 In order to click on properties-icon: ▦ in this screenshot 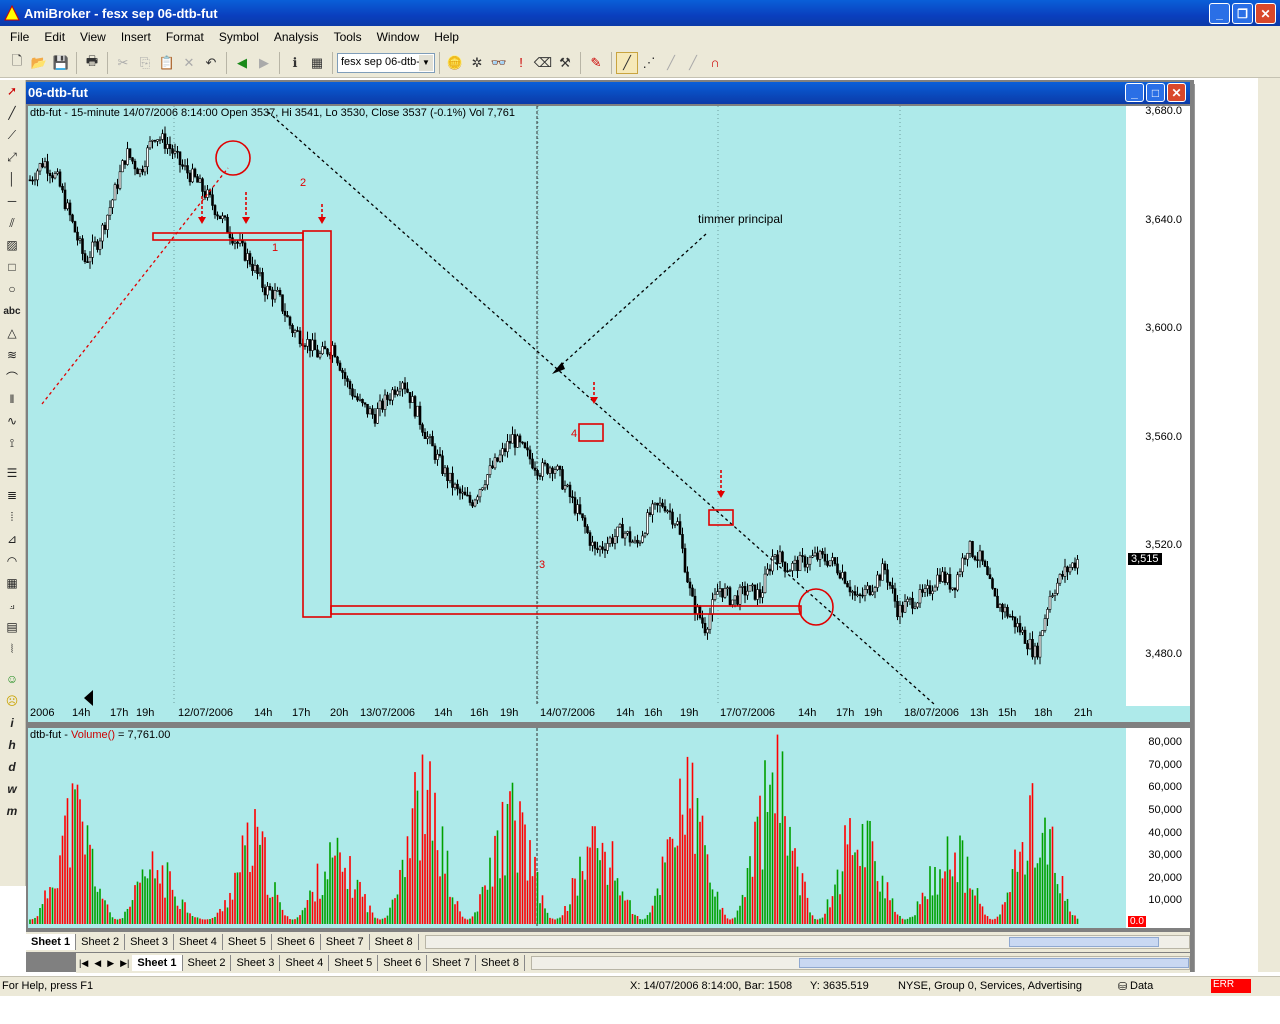, I will do `click(317, 63)`.